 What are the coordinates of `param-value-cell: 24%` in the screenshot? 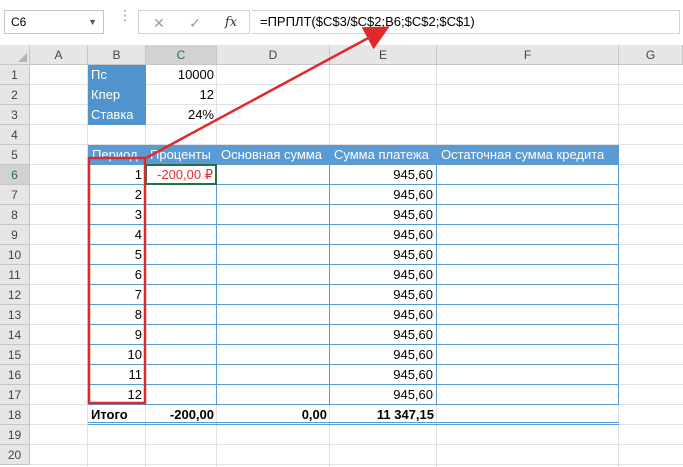 It's located at (181, 115).